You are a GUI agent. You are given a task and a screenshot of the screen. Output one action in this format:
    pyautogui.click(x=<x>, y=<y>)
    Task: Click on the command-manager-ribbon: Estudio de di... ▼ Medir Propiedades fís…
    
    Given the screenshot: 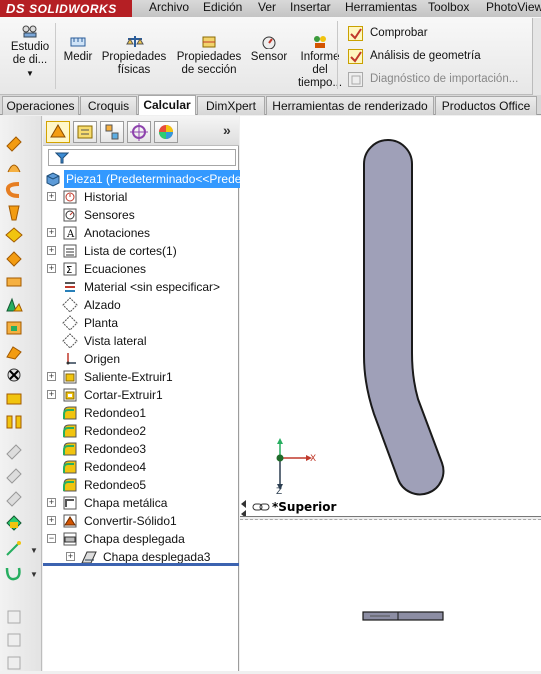 What is the action you would take?
    pyautogui.click(x=270, y=56)
    